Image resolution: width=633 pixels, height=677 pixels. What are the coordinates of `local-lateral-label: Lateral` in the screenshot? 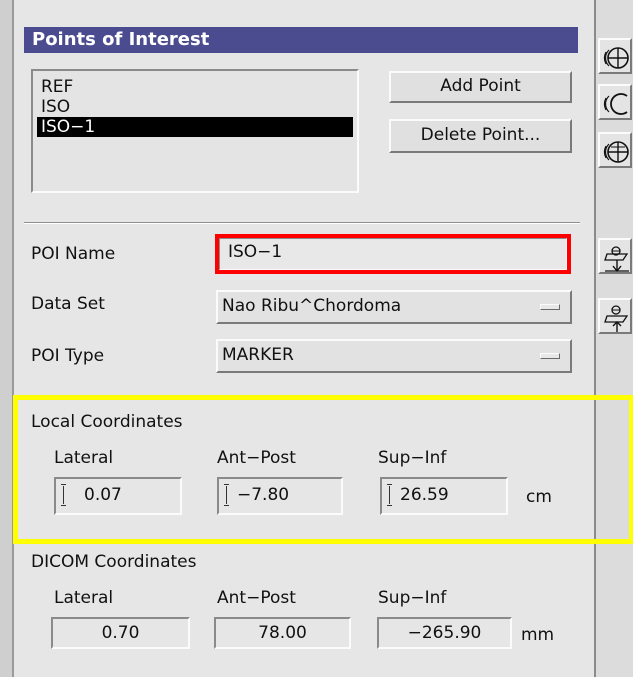 It's located at (84, 458).